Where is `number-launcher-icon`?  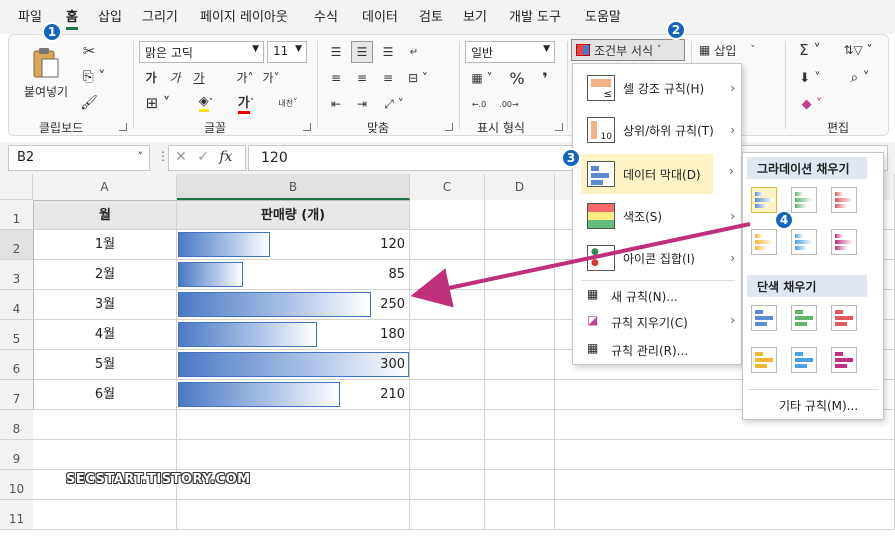 number-launcher-icon is located at coordinates (559, 127).